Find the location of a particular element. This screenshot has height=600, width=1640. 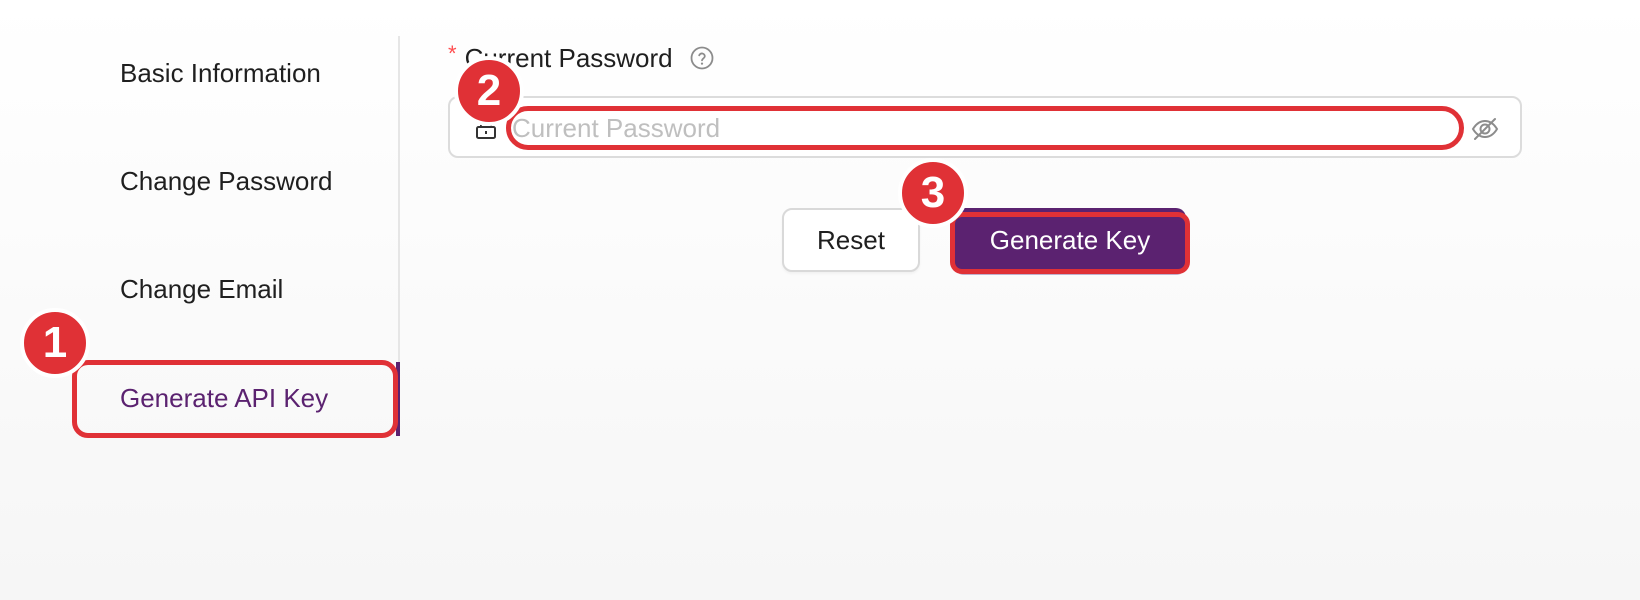

menu-item-change-email: Change Email is located at coordinates (201, 289).